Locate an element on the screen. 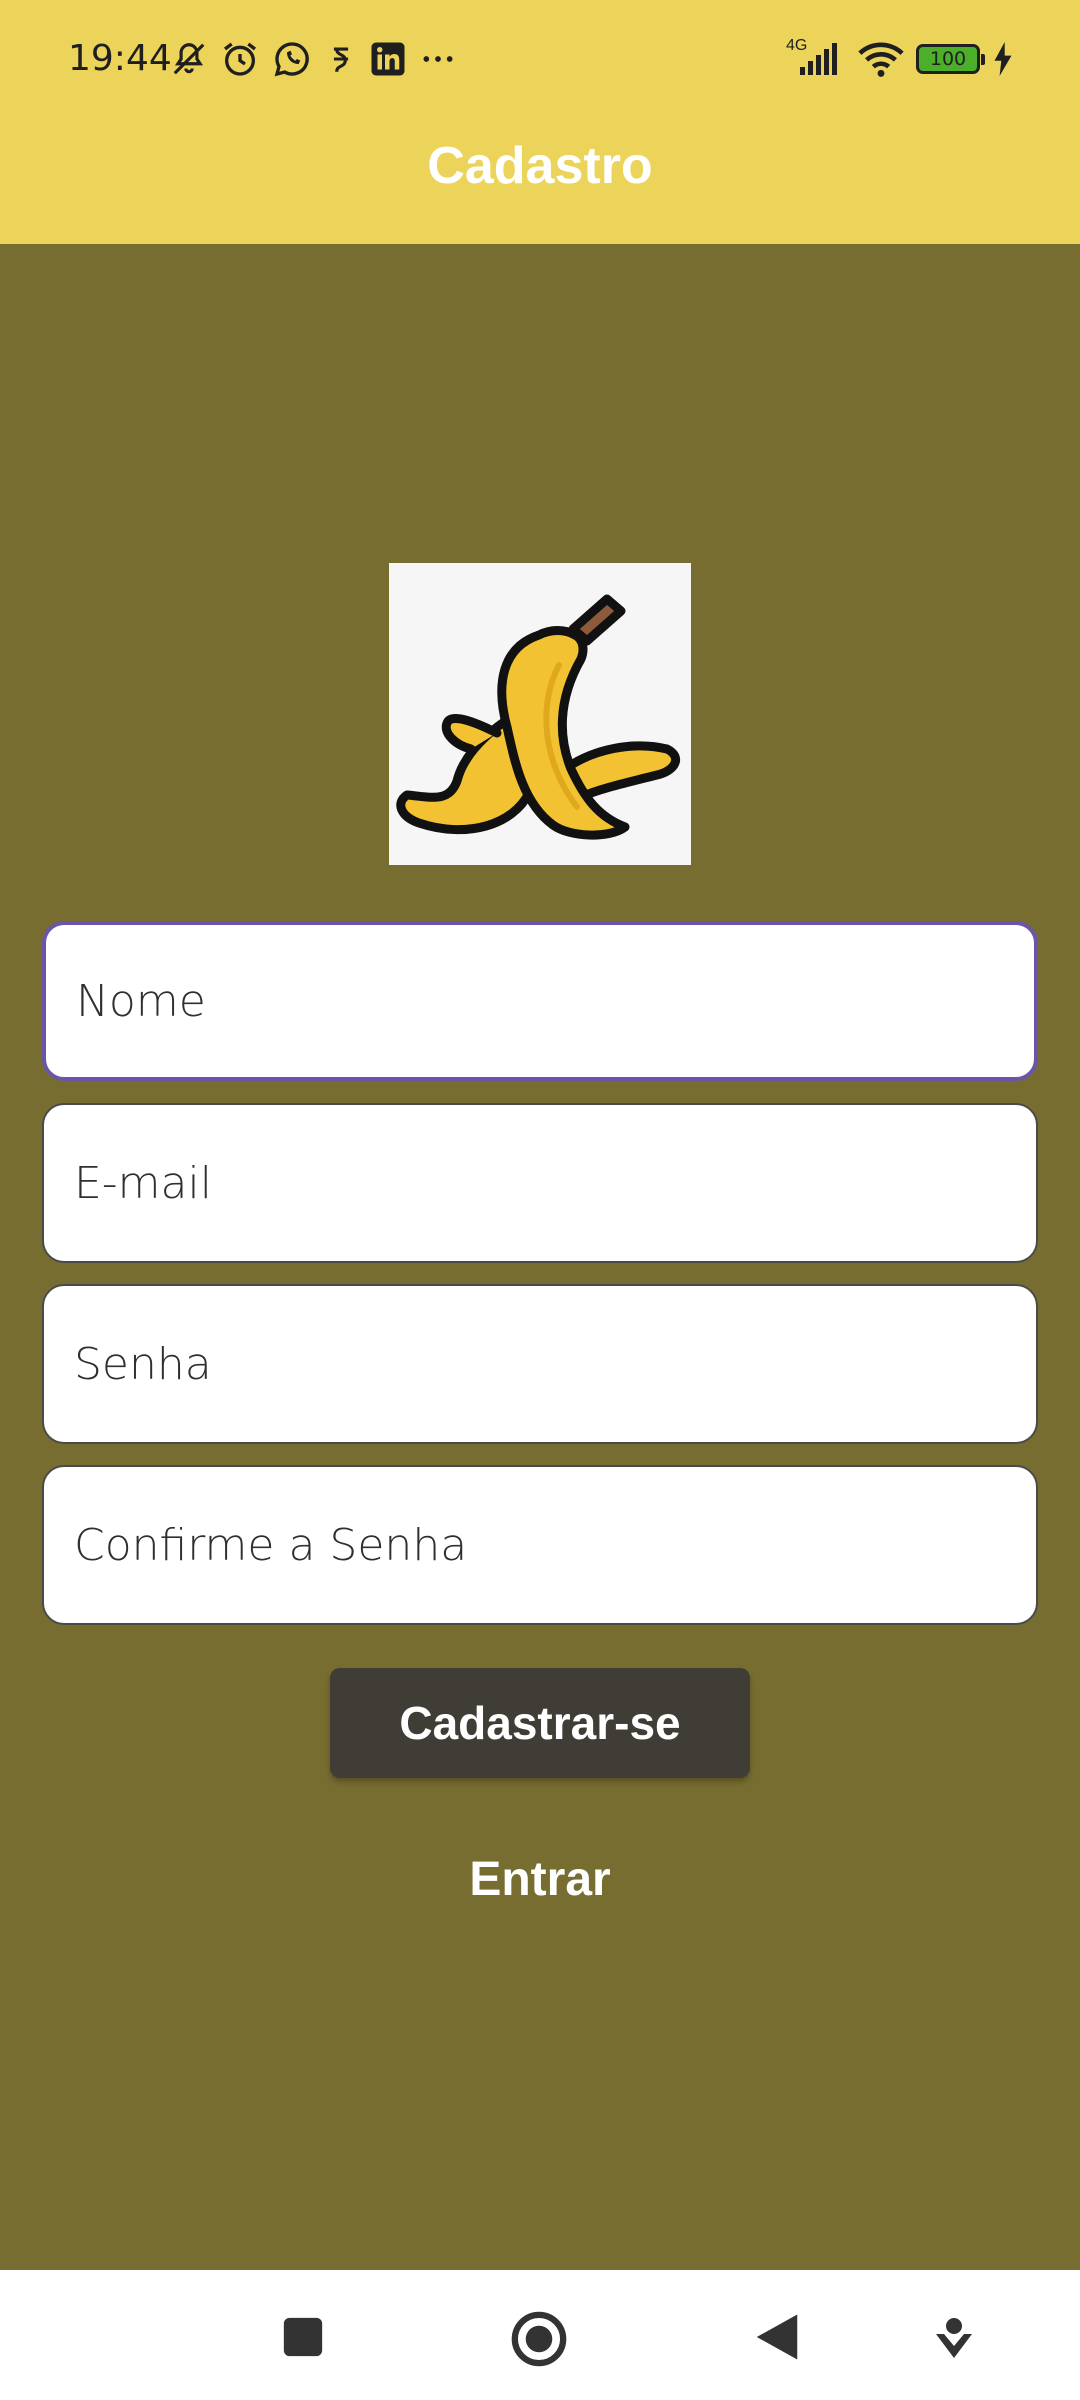 The height and width of the screenshot is (2400, 1080). home-circle-icon is located at coordinates (539, 2339).